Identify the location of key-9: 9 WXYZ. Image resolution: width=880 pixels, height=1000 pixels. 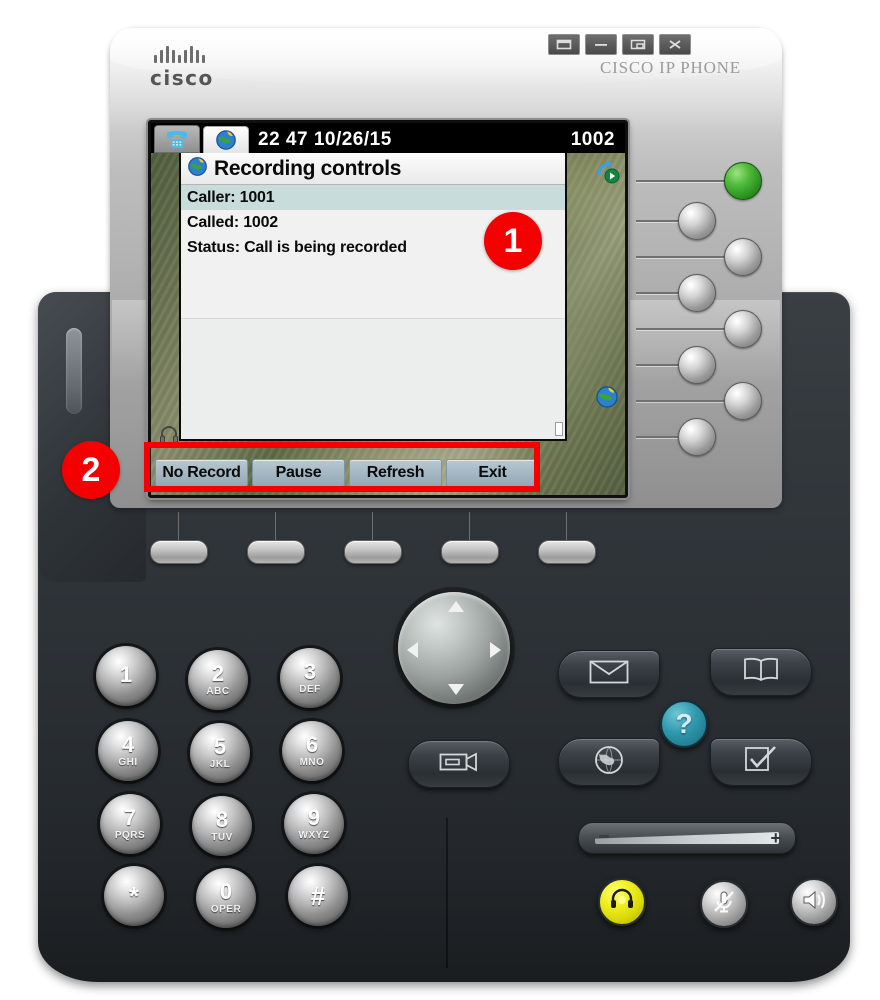
(314, 824).